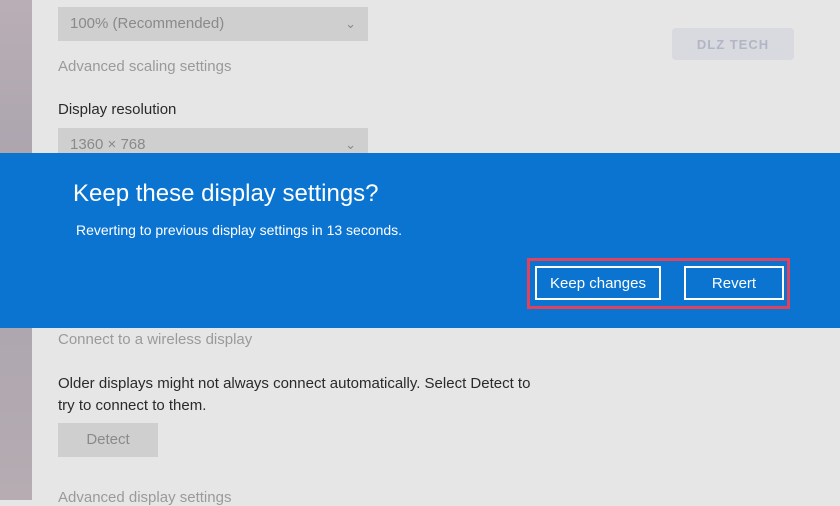  What do you see at coordinates (598, 283) in the screenshot?
I see `keep-changes-button: Keep changes` at bounding box center [598, 283].